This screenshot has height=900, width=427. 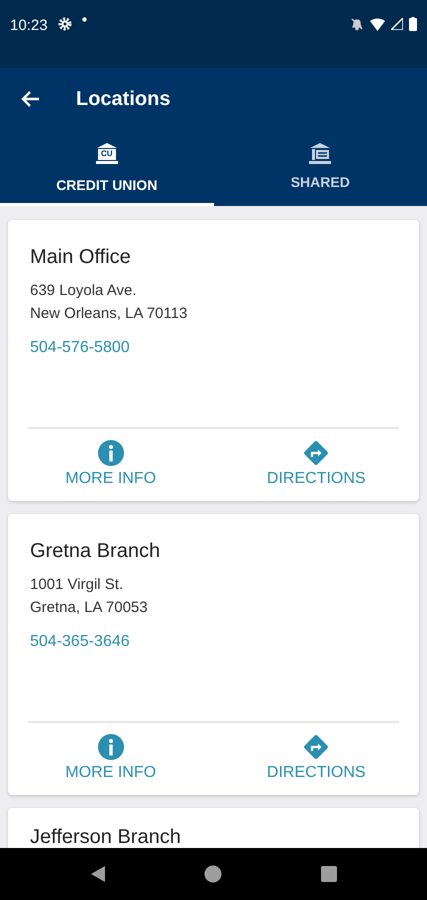 What do you see at coordinates (30, 99) in the screenshot?
I see `back-arrow-icon` at bounding box center [30, 99].